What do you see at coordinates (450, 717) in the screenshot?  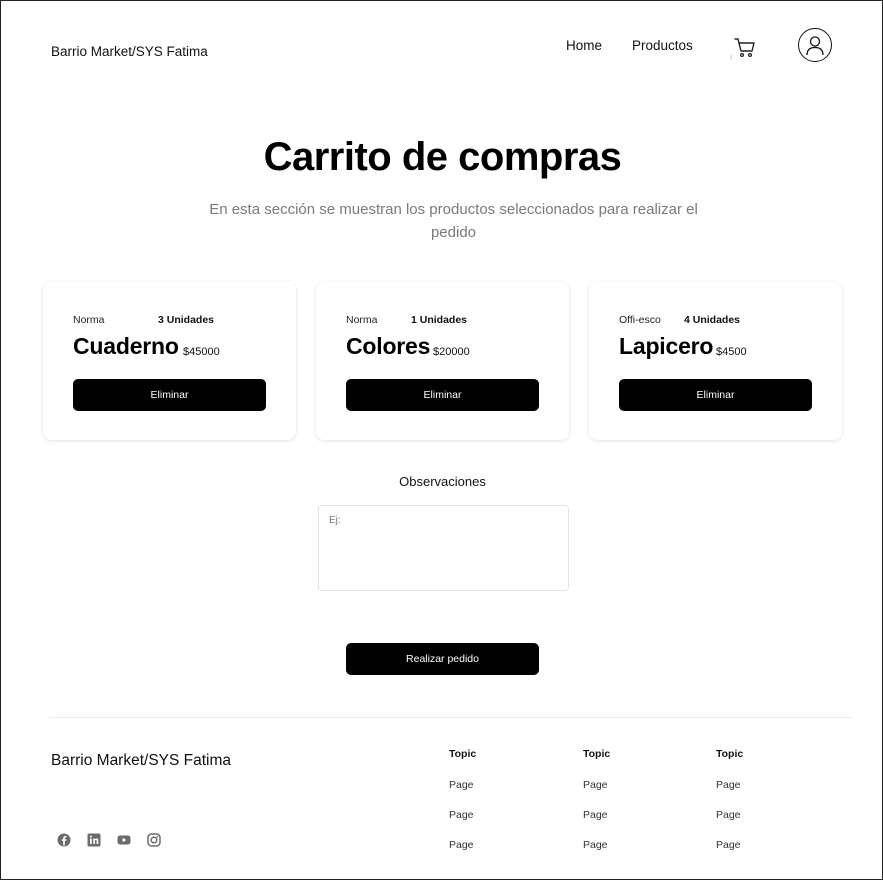 I see `footer-divider` at bounding box center [450, 717].